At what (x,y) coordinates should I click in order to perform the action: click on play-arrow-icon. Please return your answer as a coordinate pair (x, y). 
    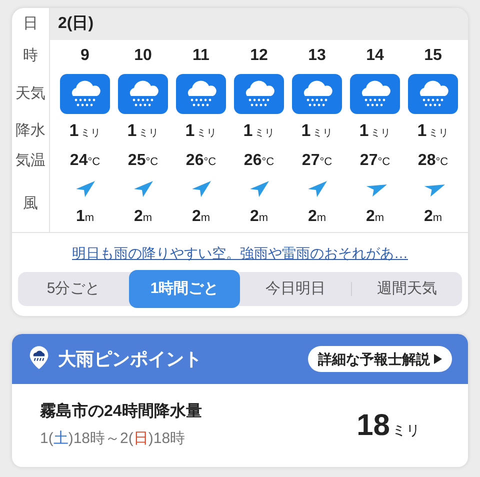
    Looking at the image, I should click on (438, 359).